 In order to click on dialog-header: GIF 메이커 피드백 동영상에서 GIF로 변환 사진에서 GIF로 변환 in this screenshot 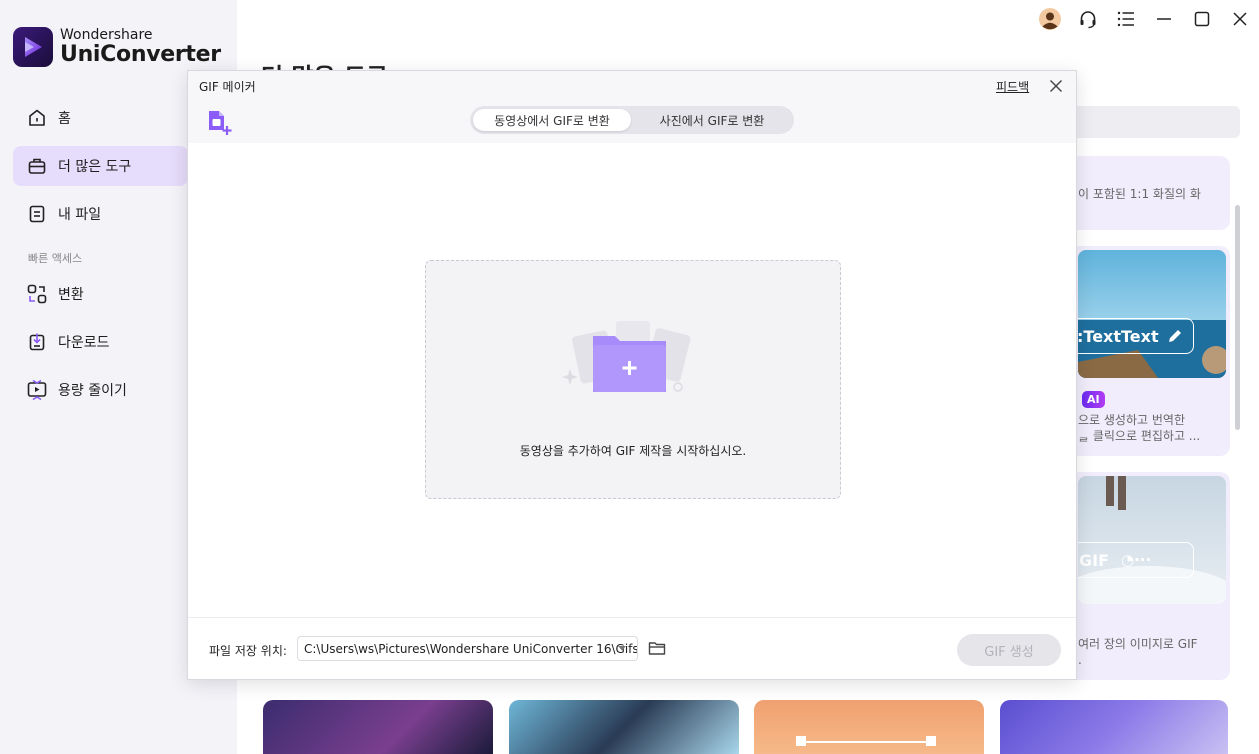, I will do `click(632, 107)`.